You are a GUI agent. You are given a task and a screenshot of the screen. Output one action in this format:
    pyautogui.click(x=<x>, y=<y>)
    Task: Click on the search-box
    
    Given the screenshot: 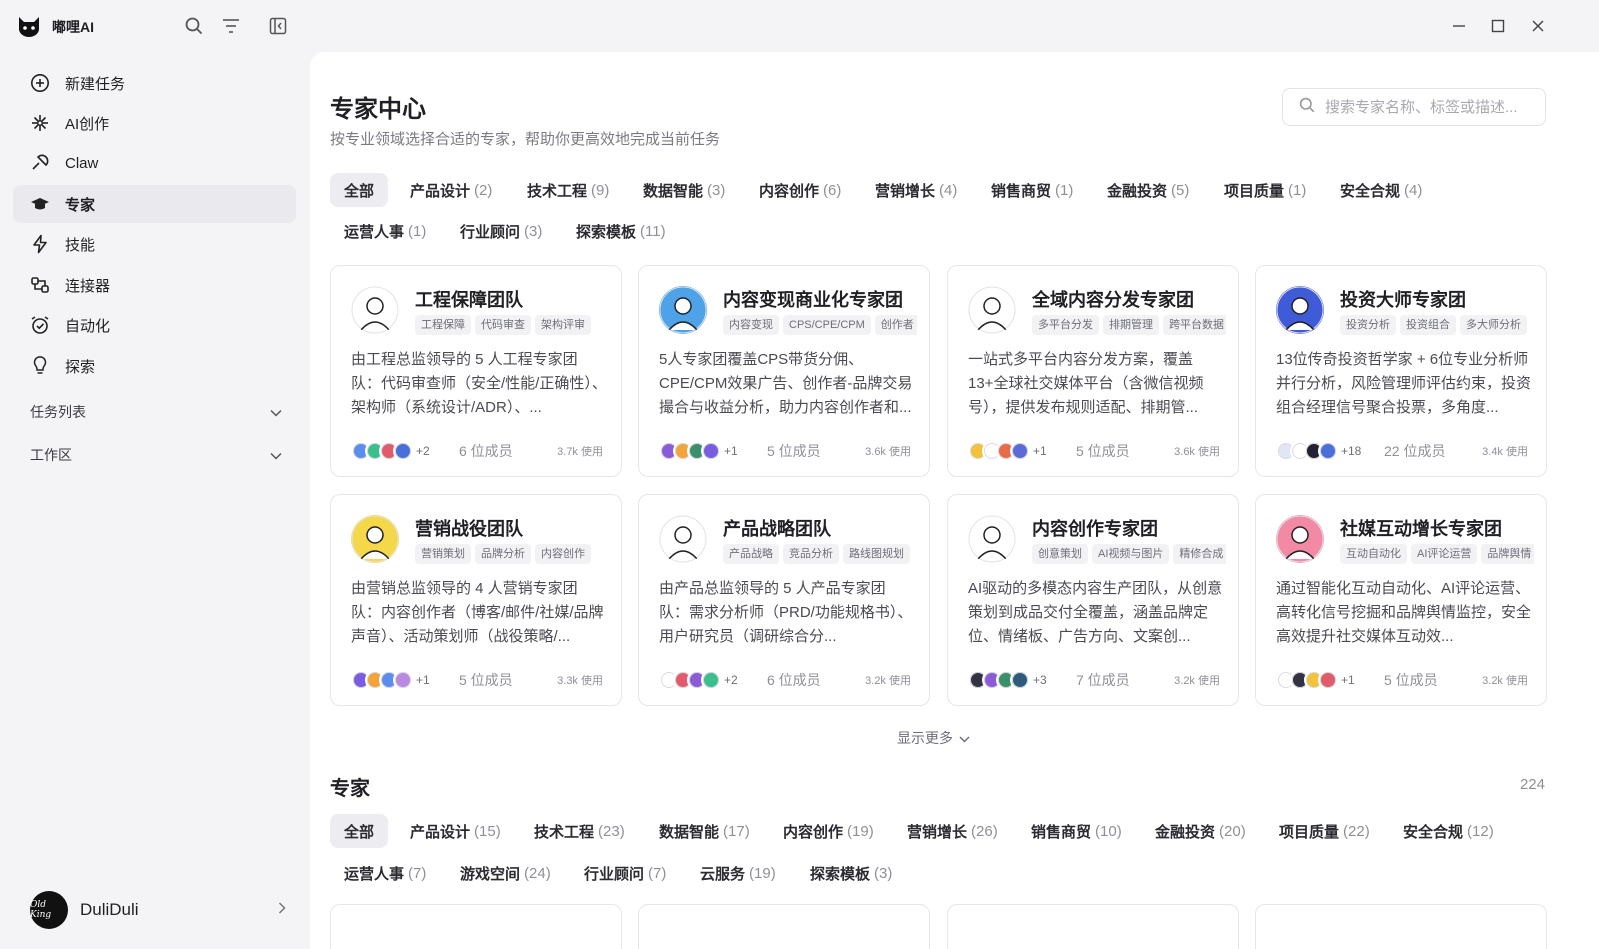 What is the action you would take?
    pyautogui.click(x=1414, y=107)
    